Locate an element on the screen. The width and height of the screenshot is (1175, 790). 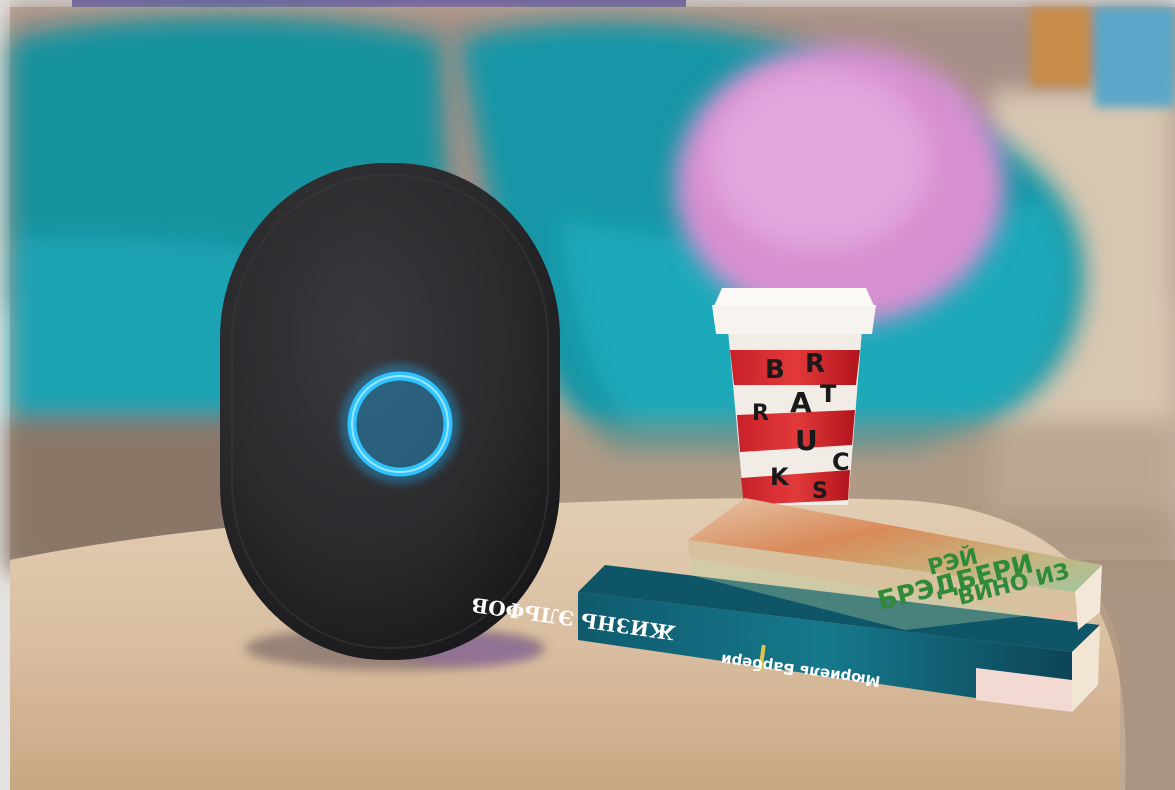
cup-letter: U is located at coordinates (806, 440).